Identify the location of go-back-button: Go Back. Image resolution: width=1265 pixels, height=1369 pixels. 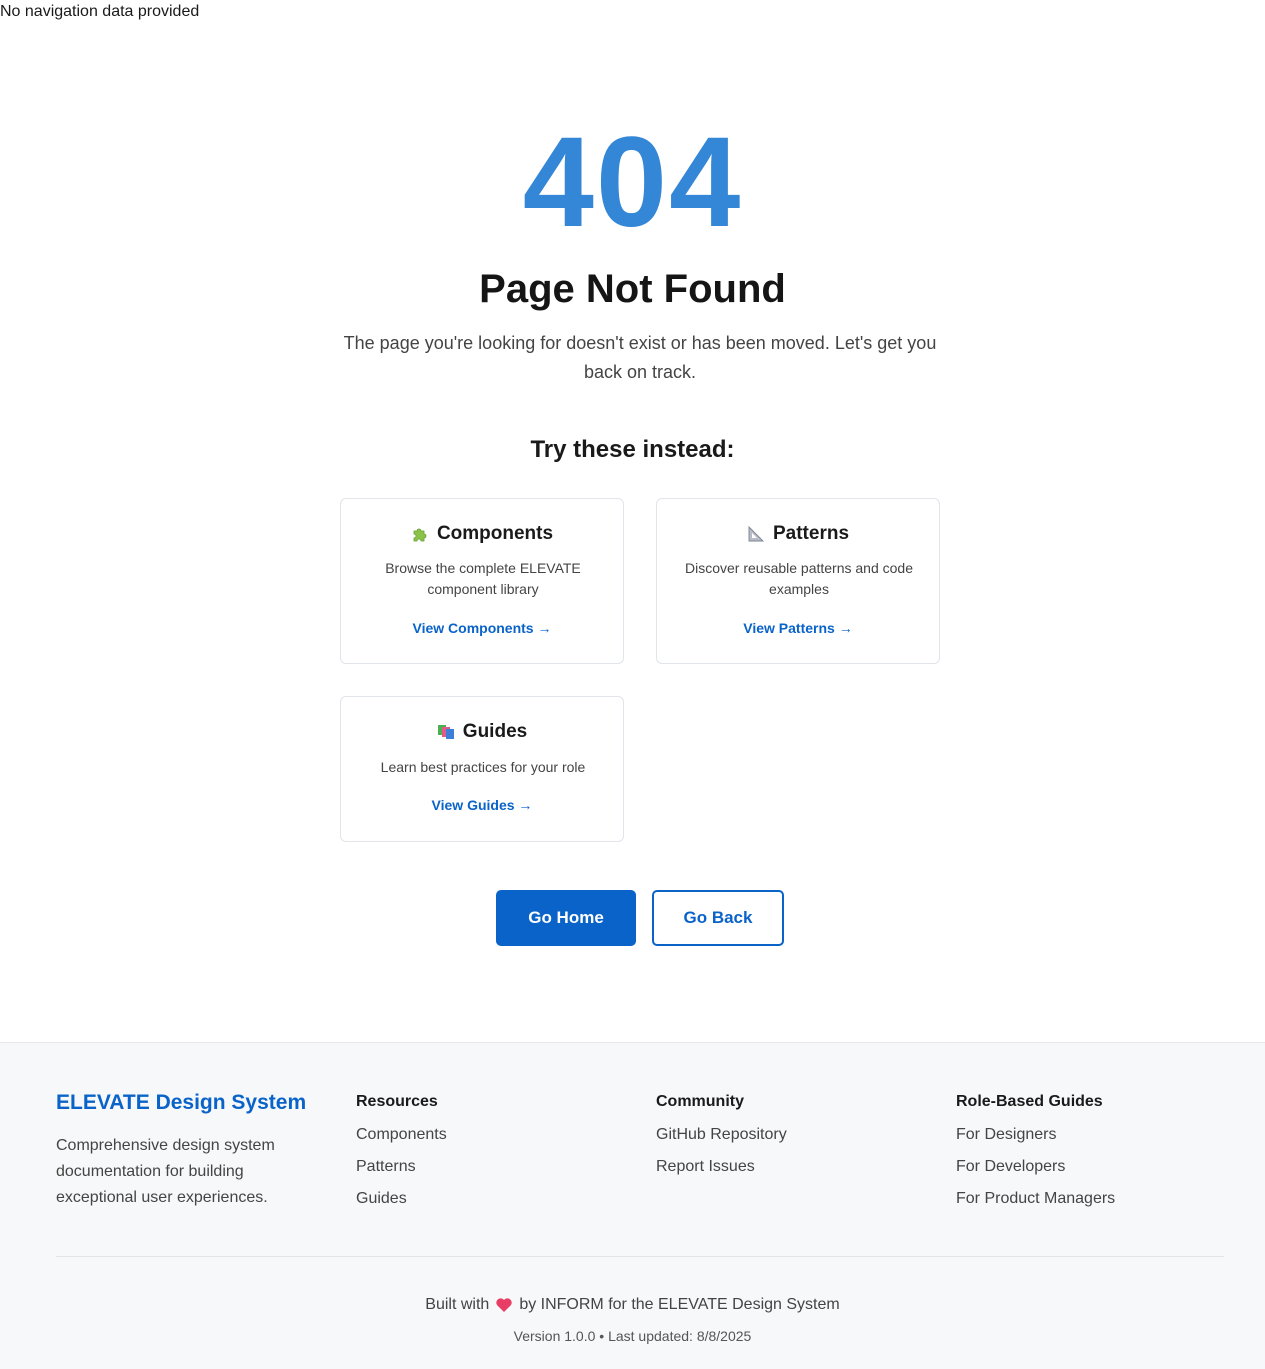
(718, 918).